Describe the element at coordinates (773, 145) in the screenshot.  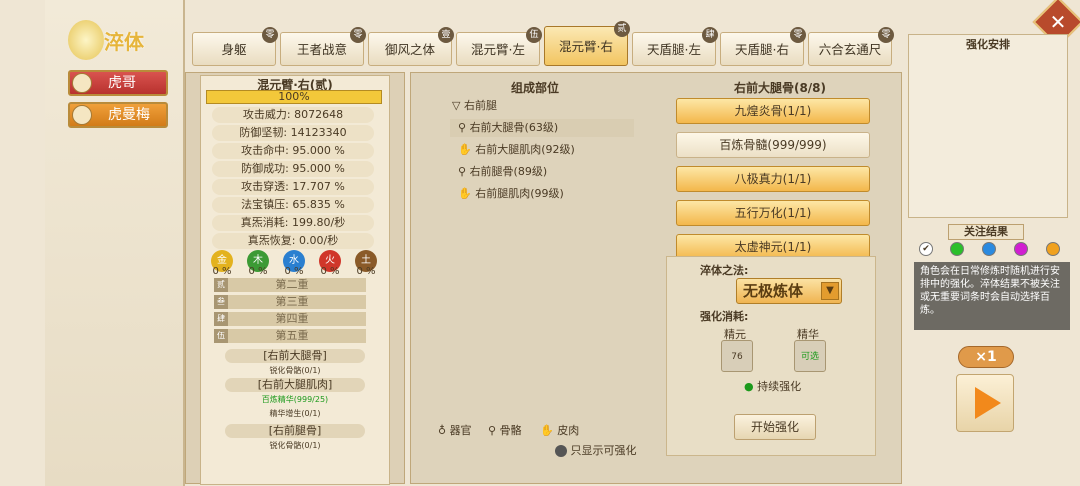
I see `skill-item: 百炼骨髓(999/999)` at that location.